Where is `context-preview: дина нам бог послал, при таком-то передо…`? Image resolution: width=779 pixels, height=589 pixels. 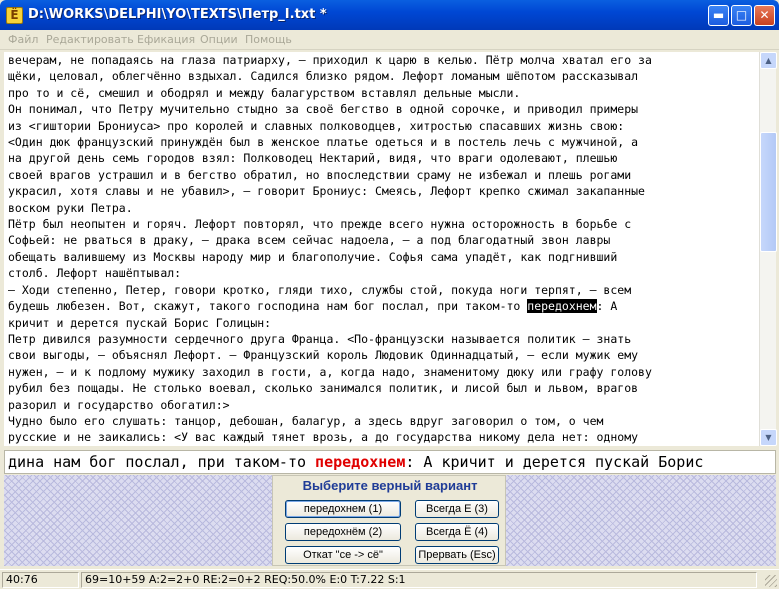 context-preview: дина нам бог послал, при таком-то передо… is located at coordinates (390, 462).